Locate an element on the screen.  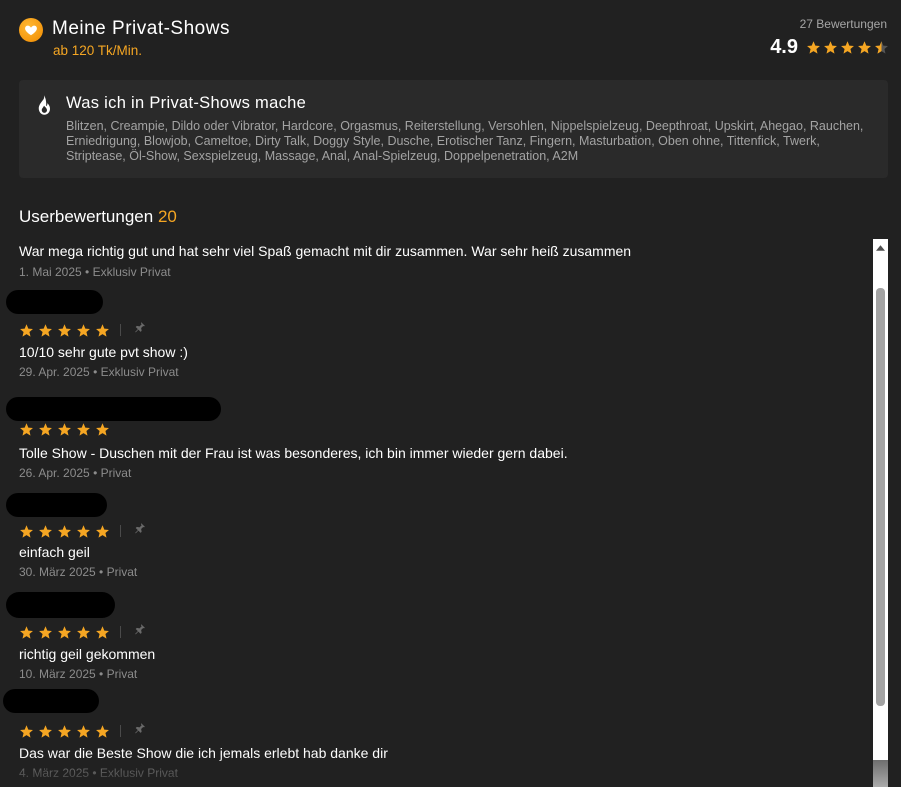
activities-title: Was ich in Privat-Shows mache is located at coordinates (186, 103).